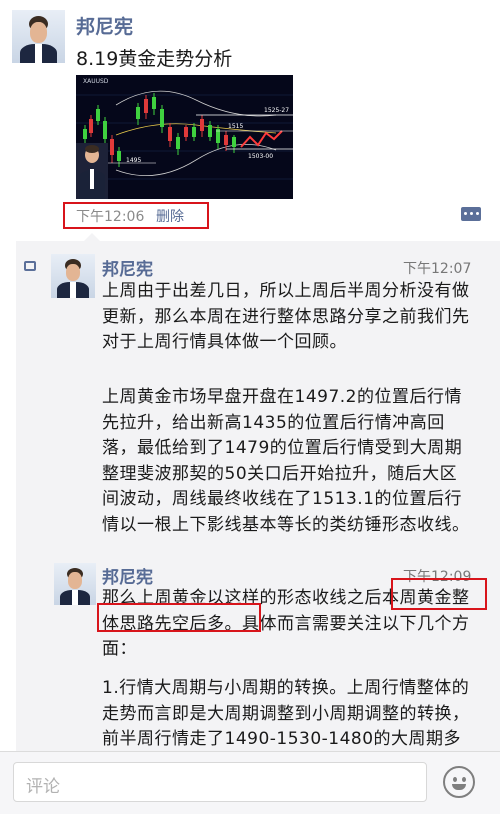 The height and width of the screenshot is (814, 500). I want to click on comment-area-arrow, so click(92, 237).